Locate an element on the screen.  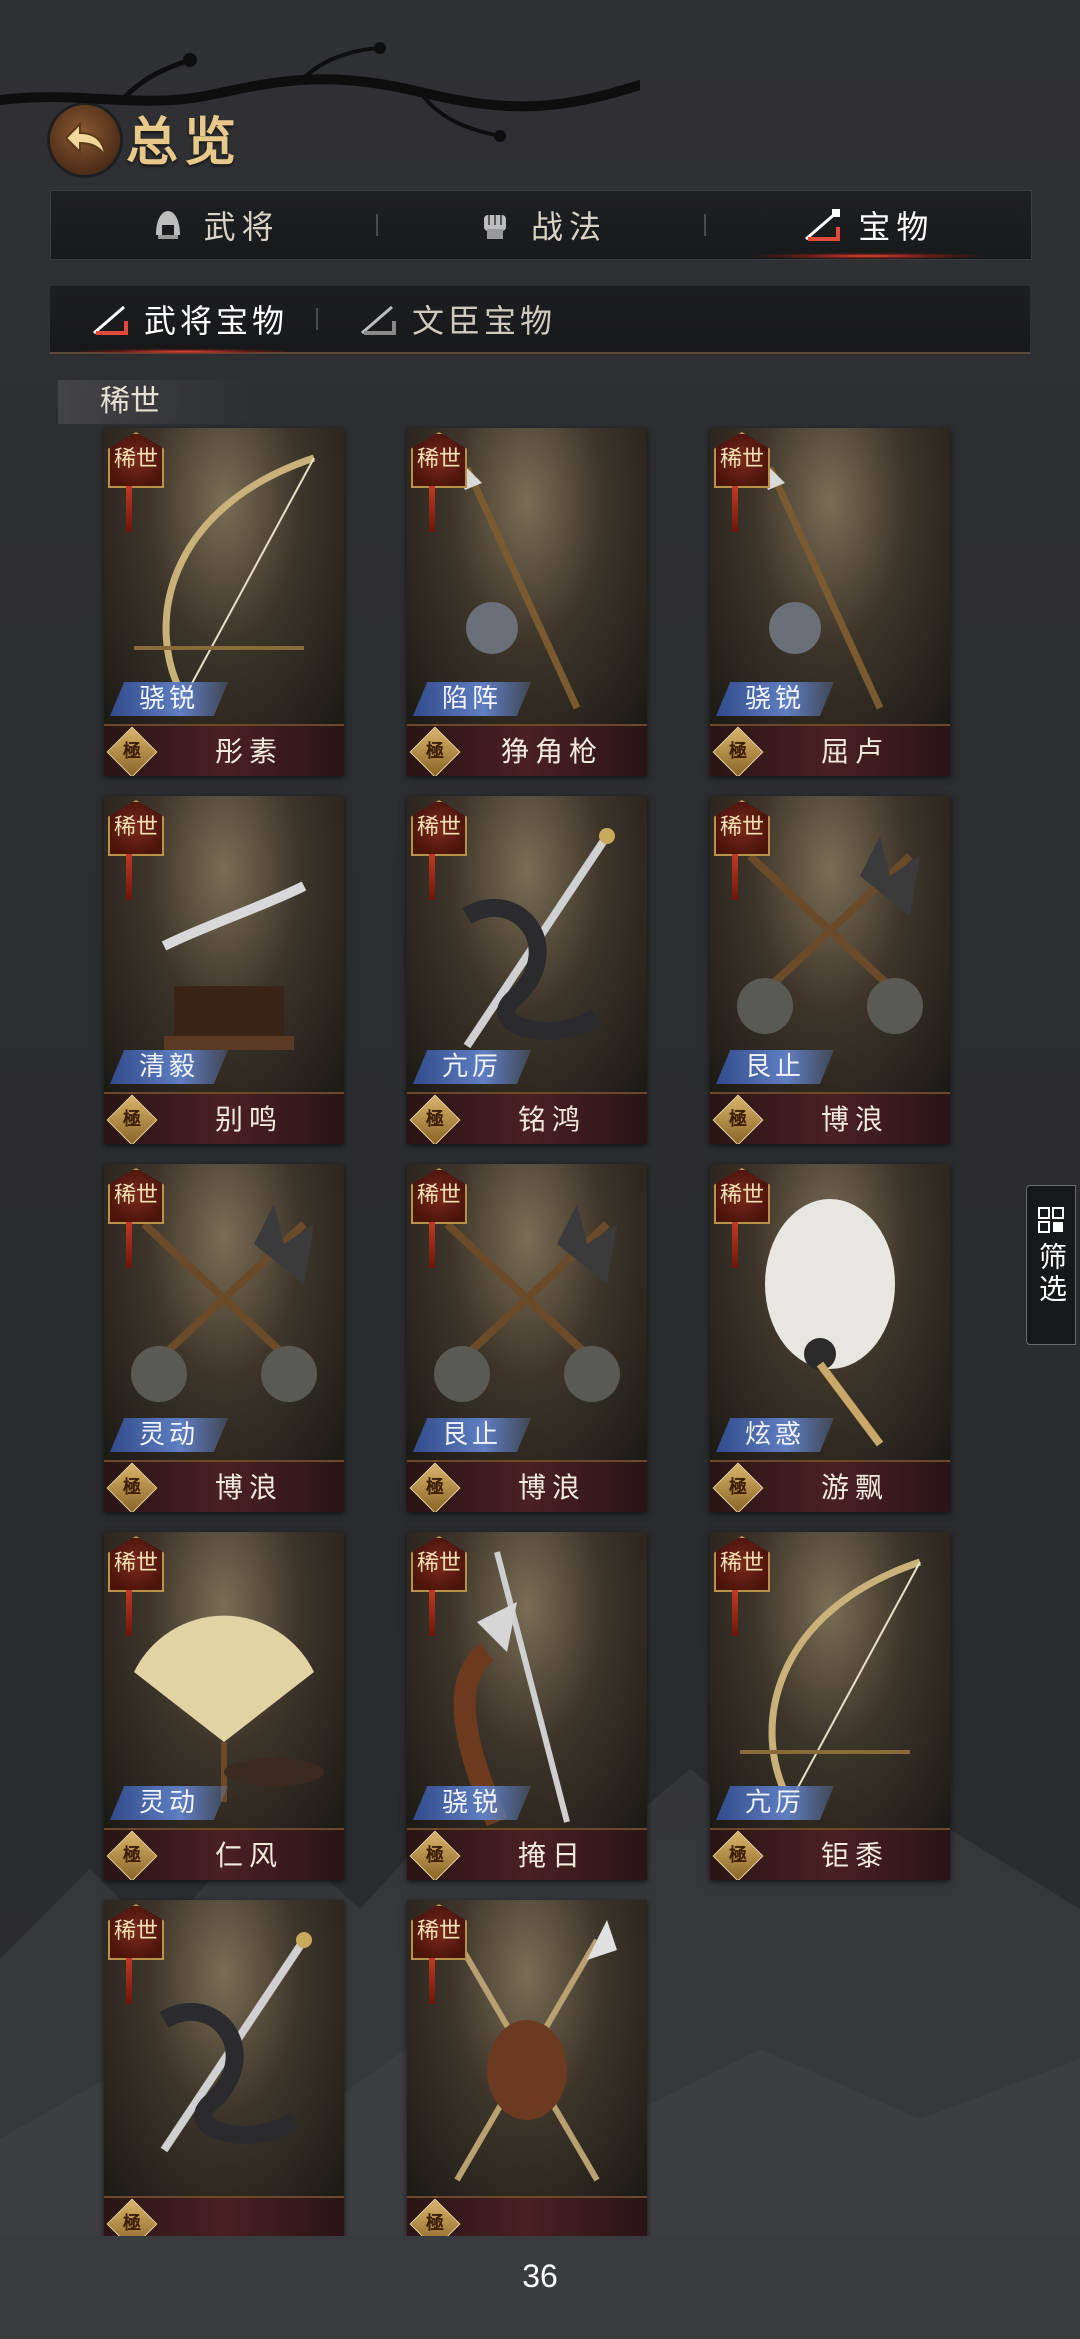
treasure-card: 稀世 陷阵極狰角枪 is located at coordinates (527, 602).